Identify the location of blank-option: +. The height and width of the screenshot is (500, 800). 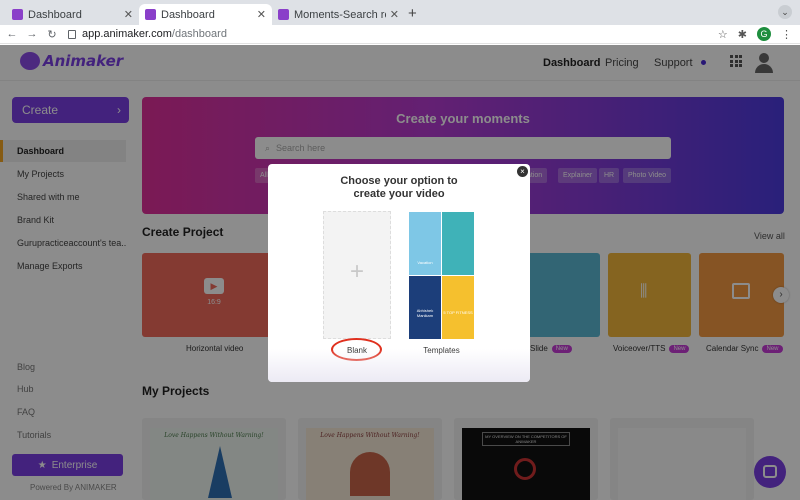
(357, 275).